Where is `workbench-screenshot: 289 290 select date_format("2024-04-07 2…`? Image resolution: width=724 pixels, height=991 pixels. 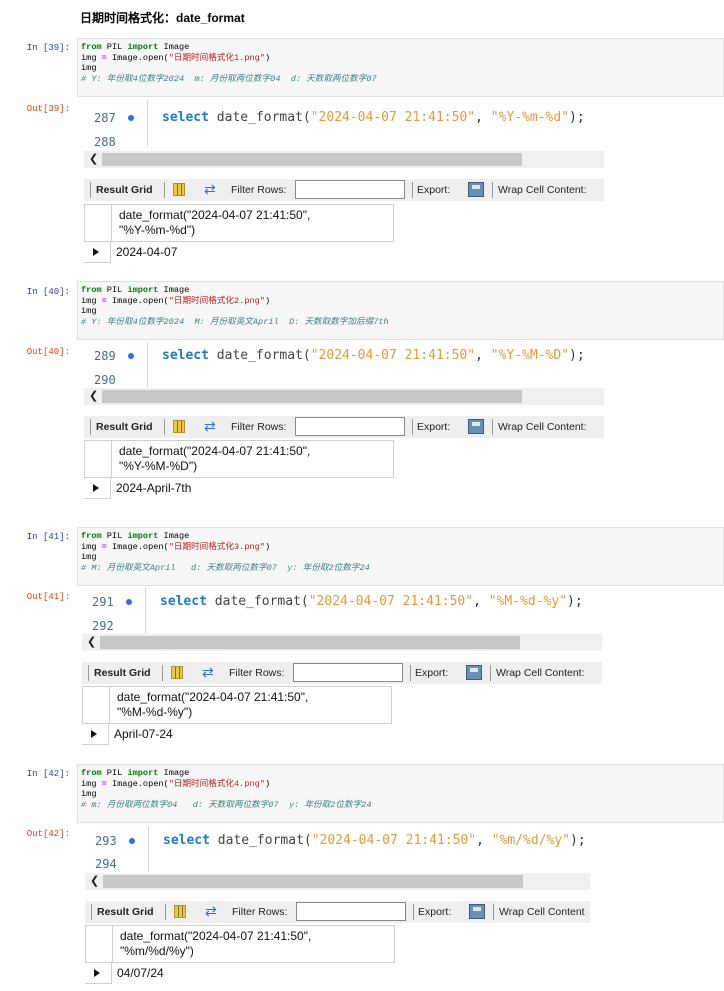 workbench-screenshot: 289 290 select date_format("2024-04-07 2… is located at coordinates (344, 424).